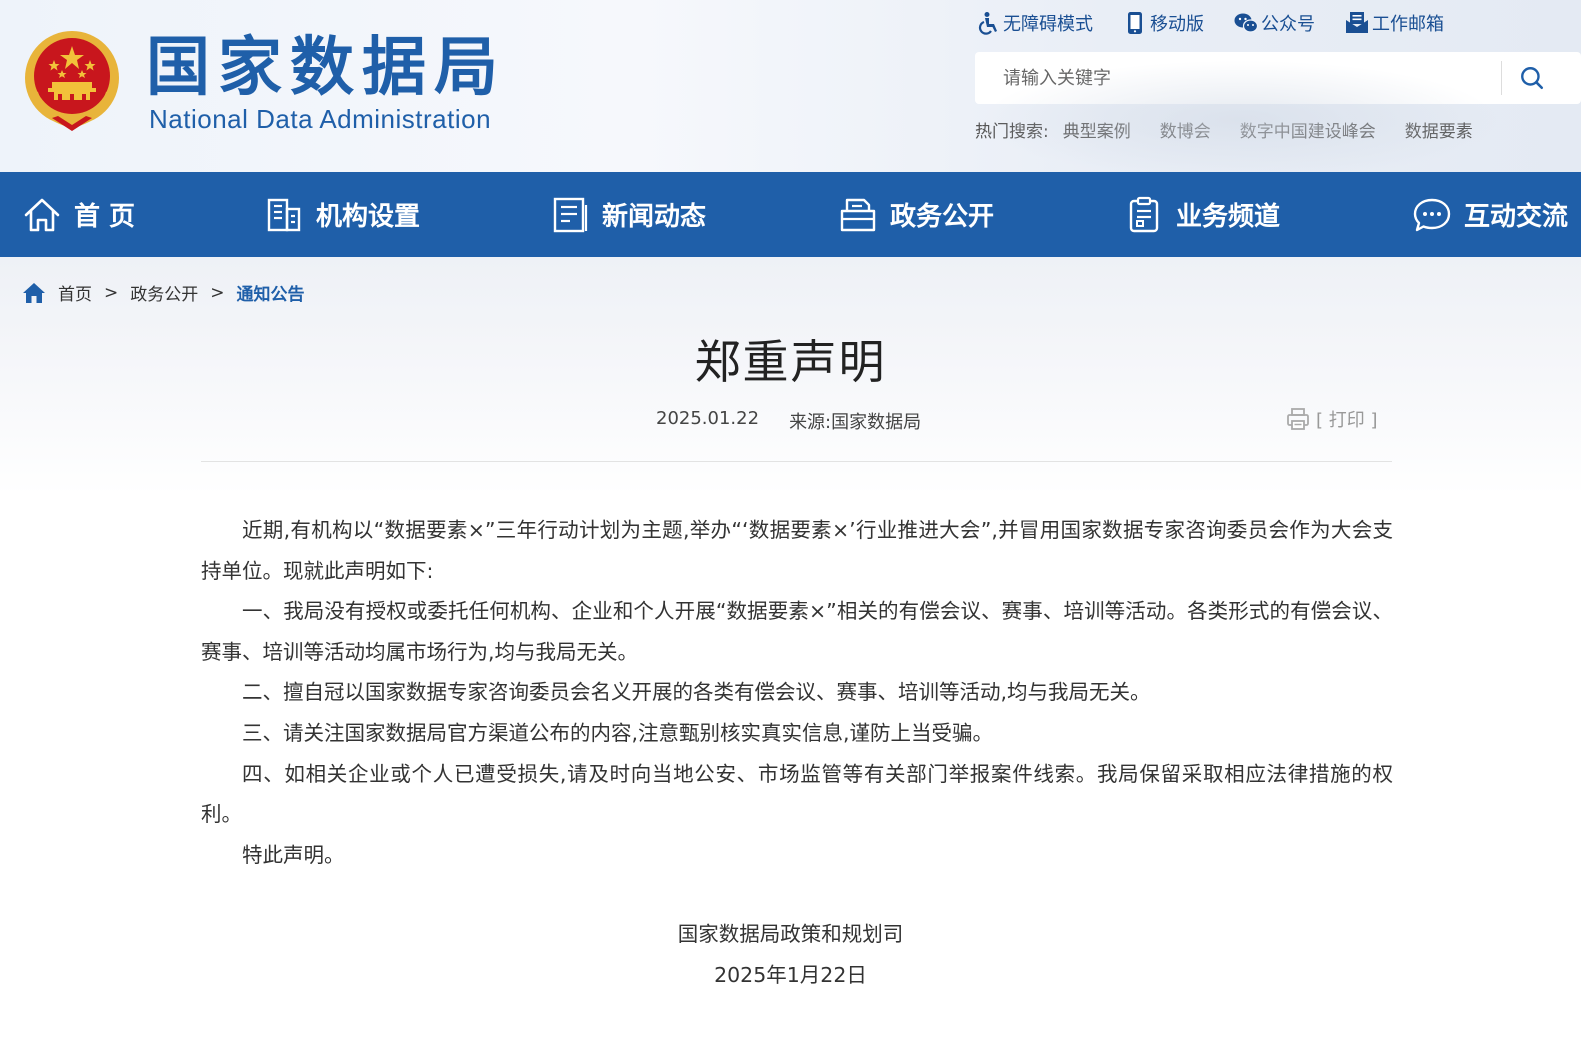 This screenshot has width=1581, height=1051. I want to click on mobile-version-link: 移动版, so click(1163, 23).